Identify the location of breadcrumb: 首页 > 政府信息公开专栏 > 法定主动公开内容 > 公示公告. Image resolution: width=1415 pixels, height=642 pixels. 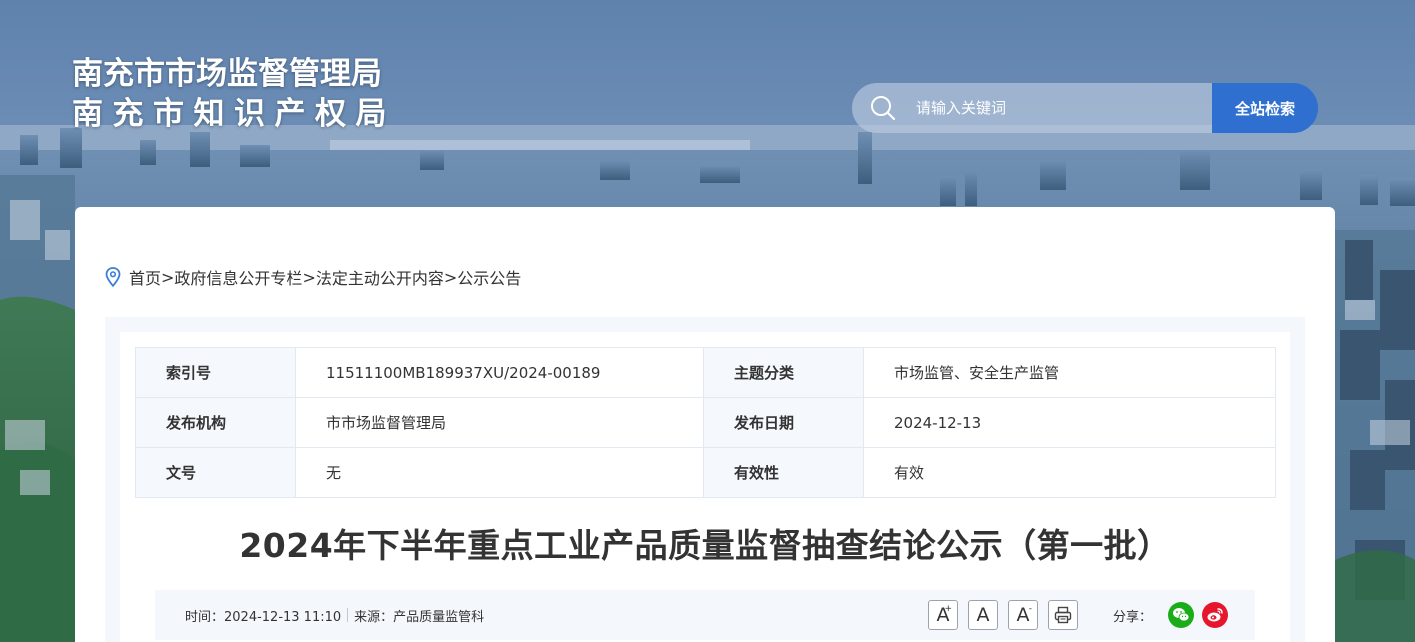
(313, 277).